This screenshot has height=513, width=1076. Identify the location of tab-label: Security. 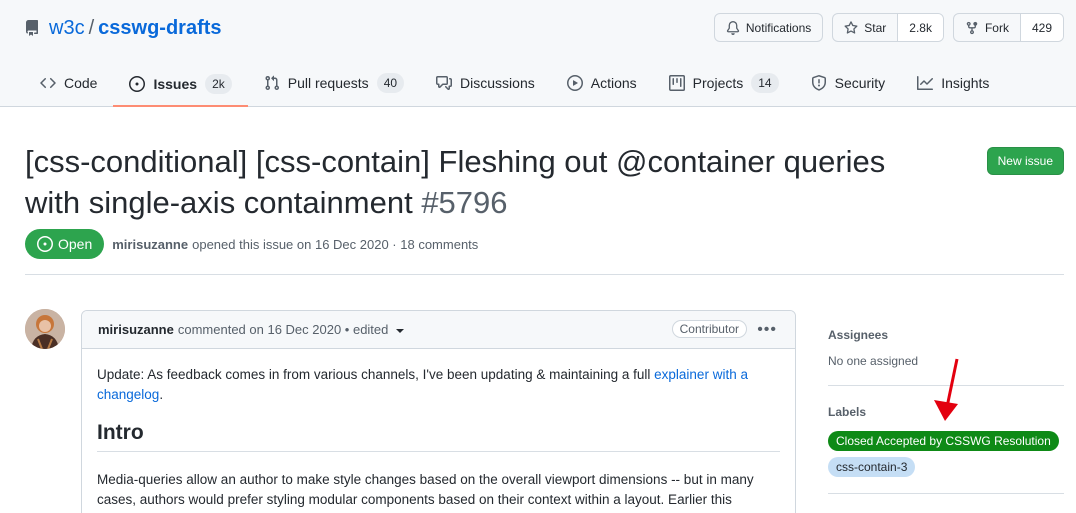
(860, 83).